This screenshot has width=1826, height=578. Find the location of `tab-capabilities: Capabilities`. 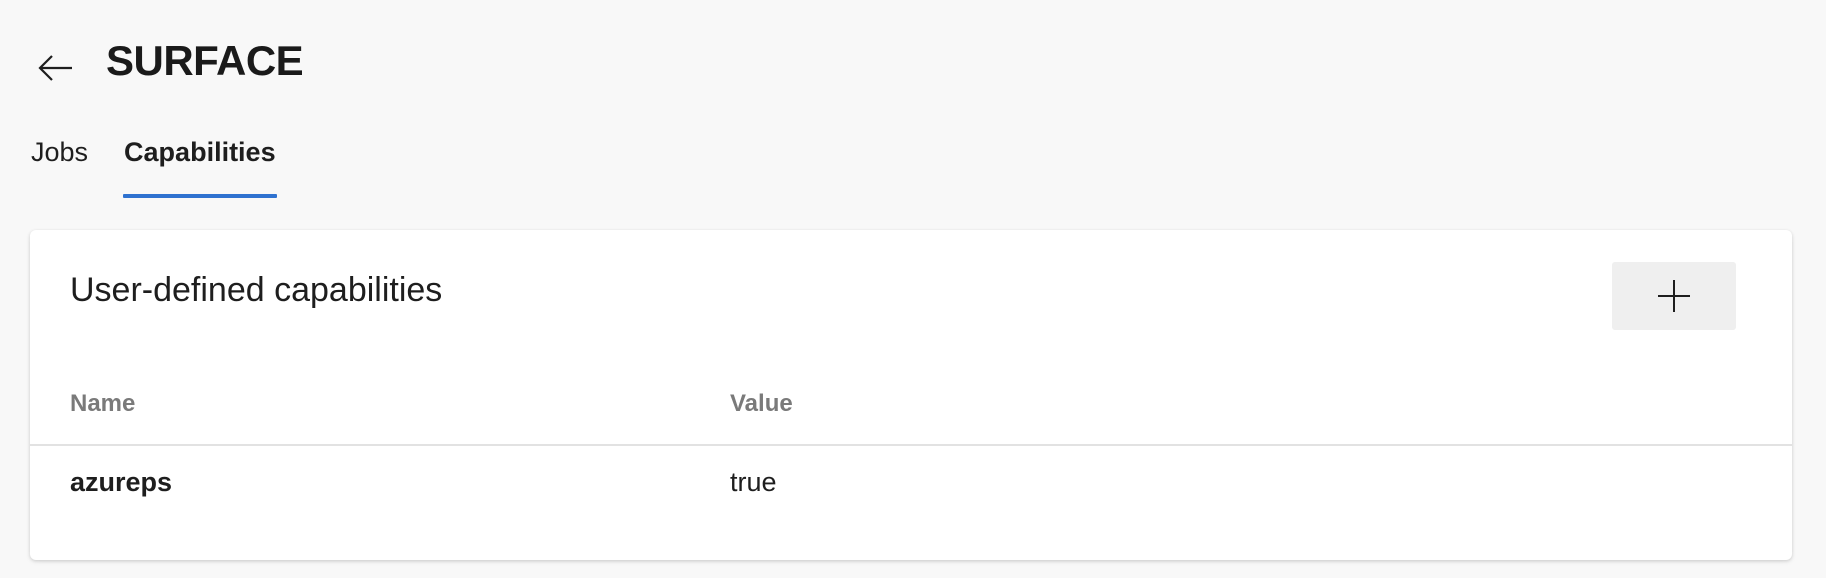

tab-capabilities: Capabilities is located at coordinates (200, 163).